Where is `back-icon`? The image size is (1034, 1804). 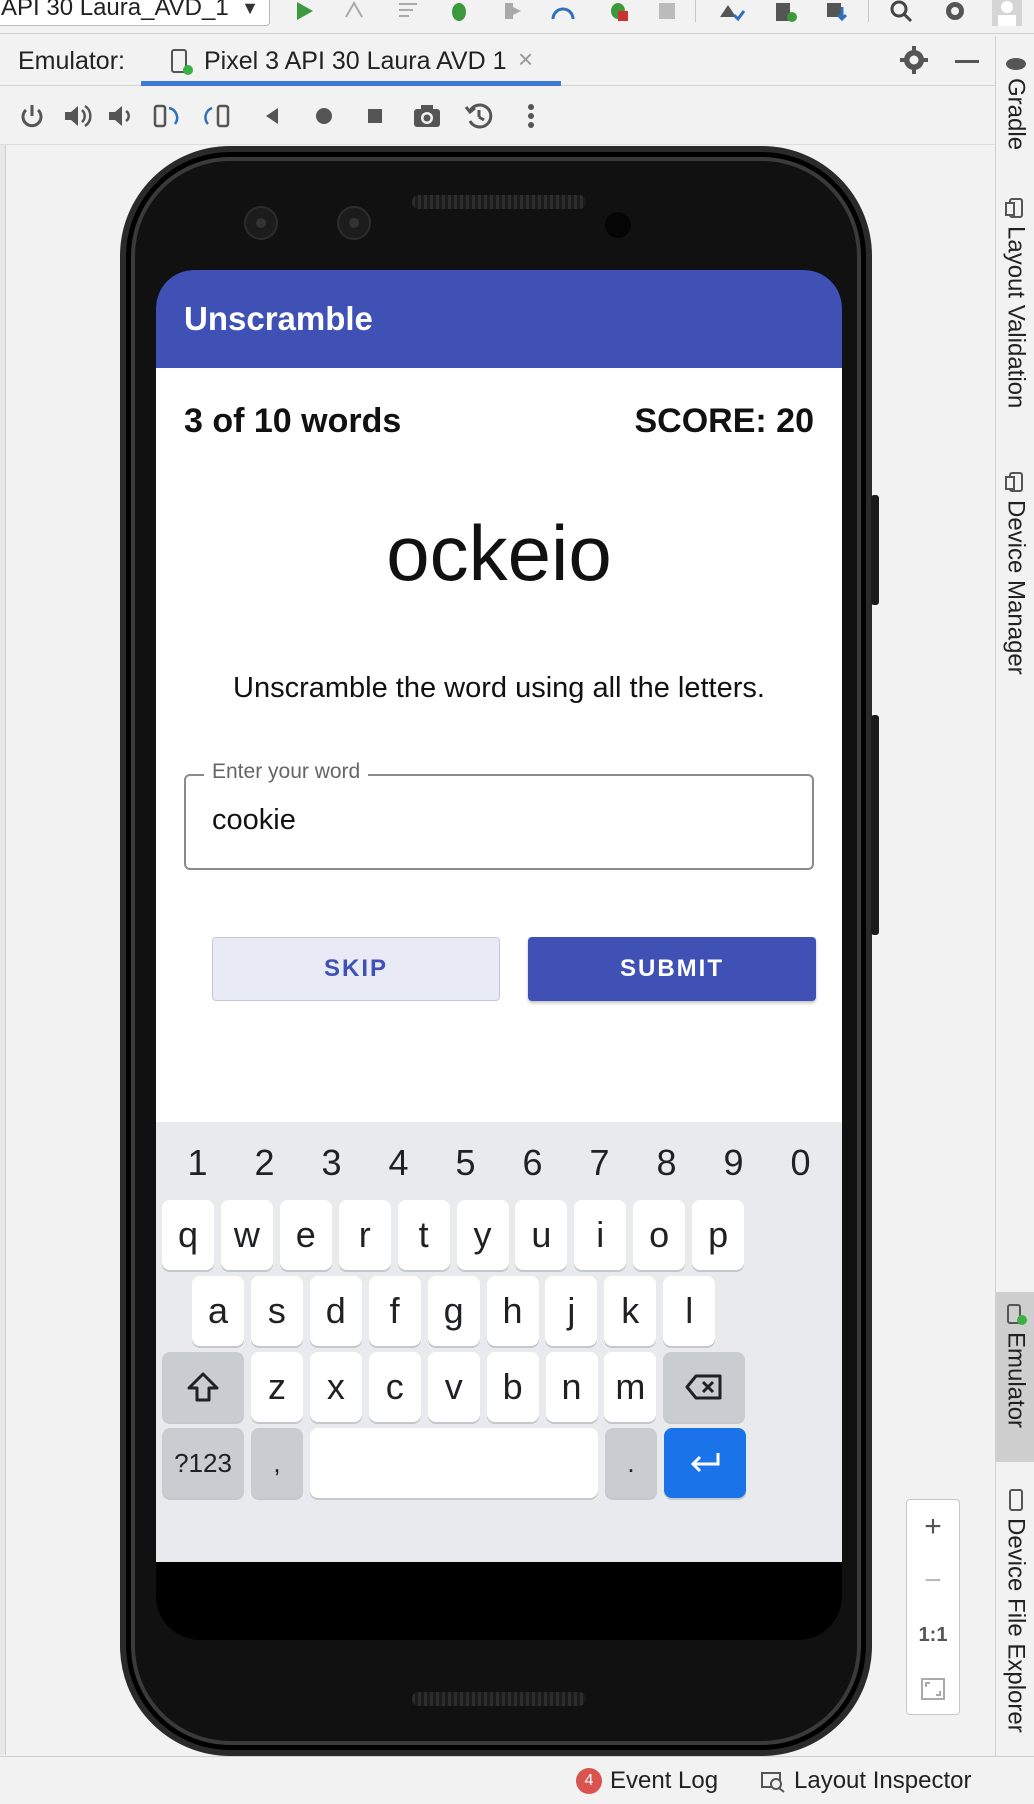 back-icon is located at coordinates (272, 116).